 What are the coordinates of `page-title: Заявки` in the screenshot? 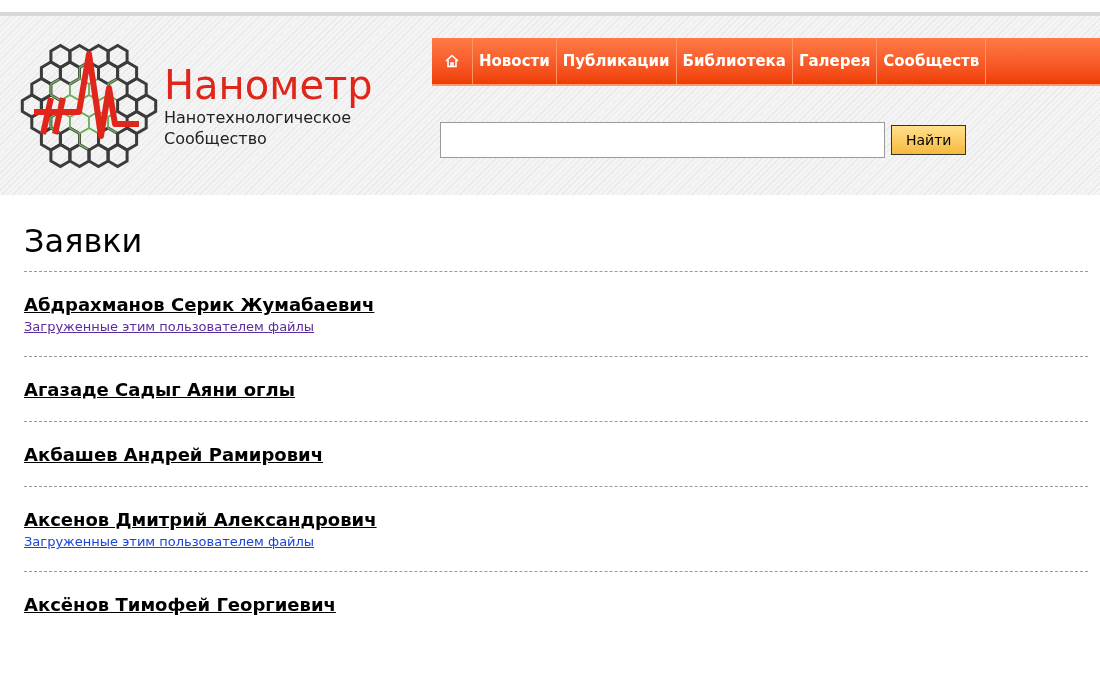 It's located at (84, 241).